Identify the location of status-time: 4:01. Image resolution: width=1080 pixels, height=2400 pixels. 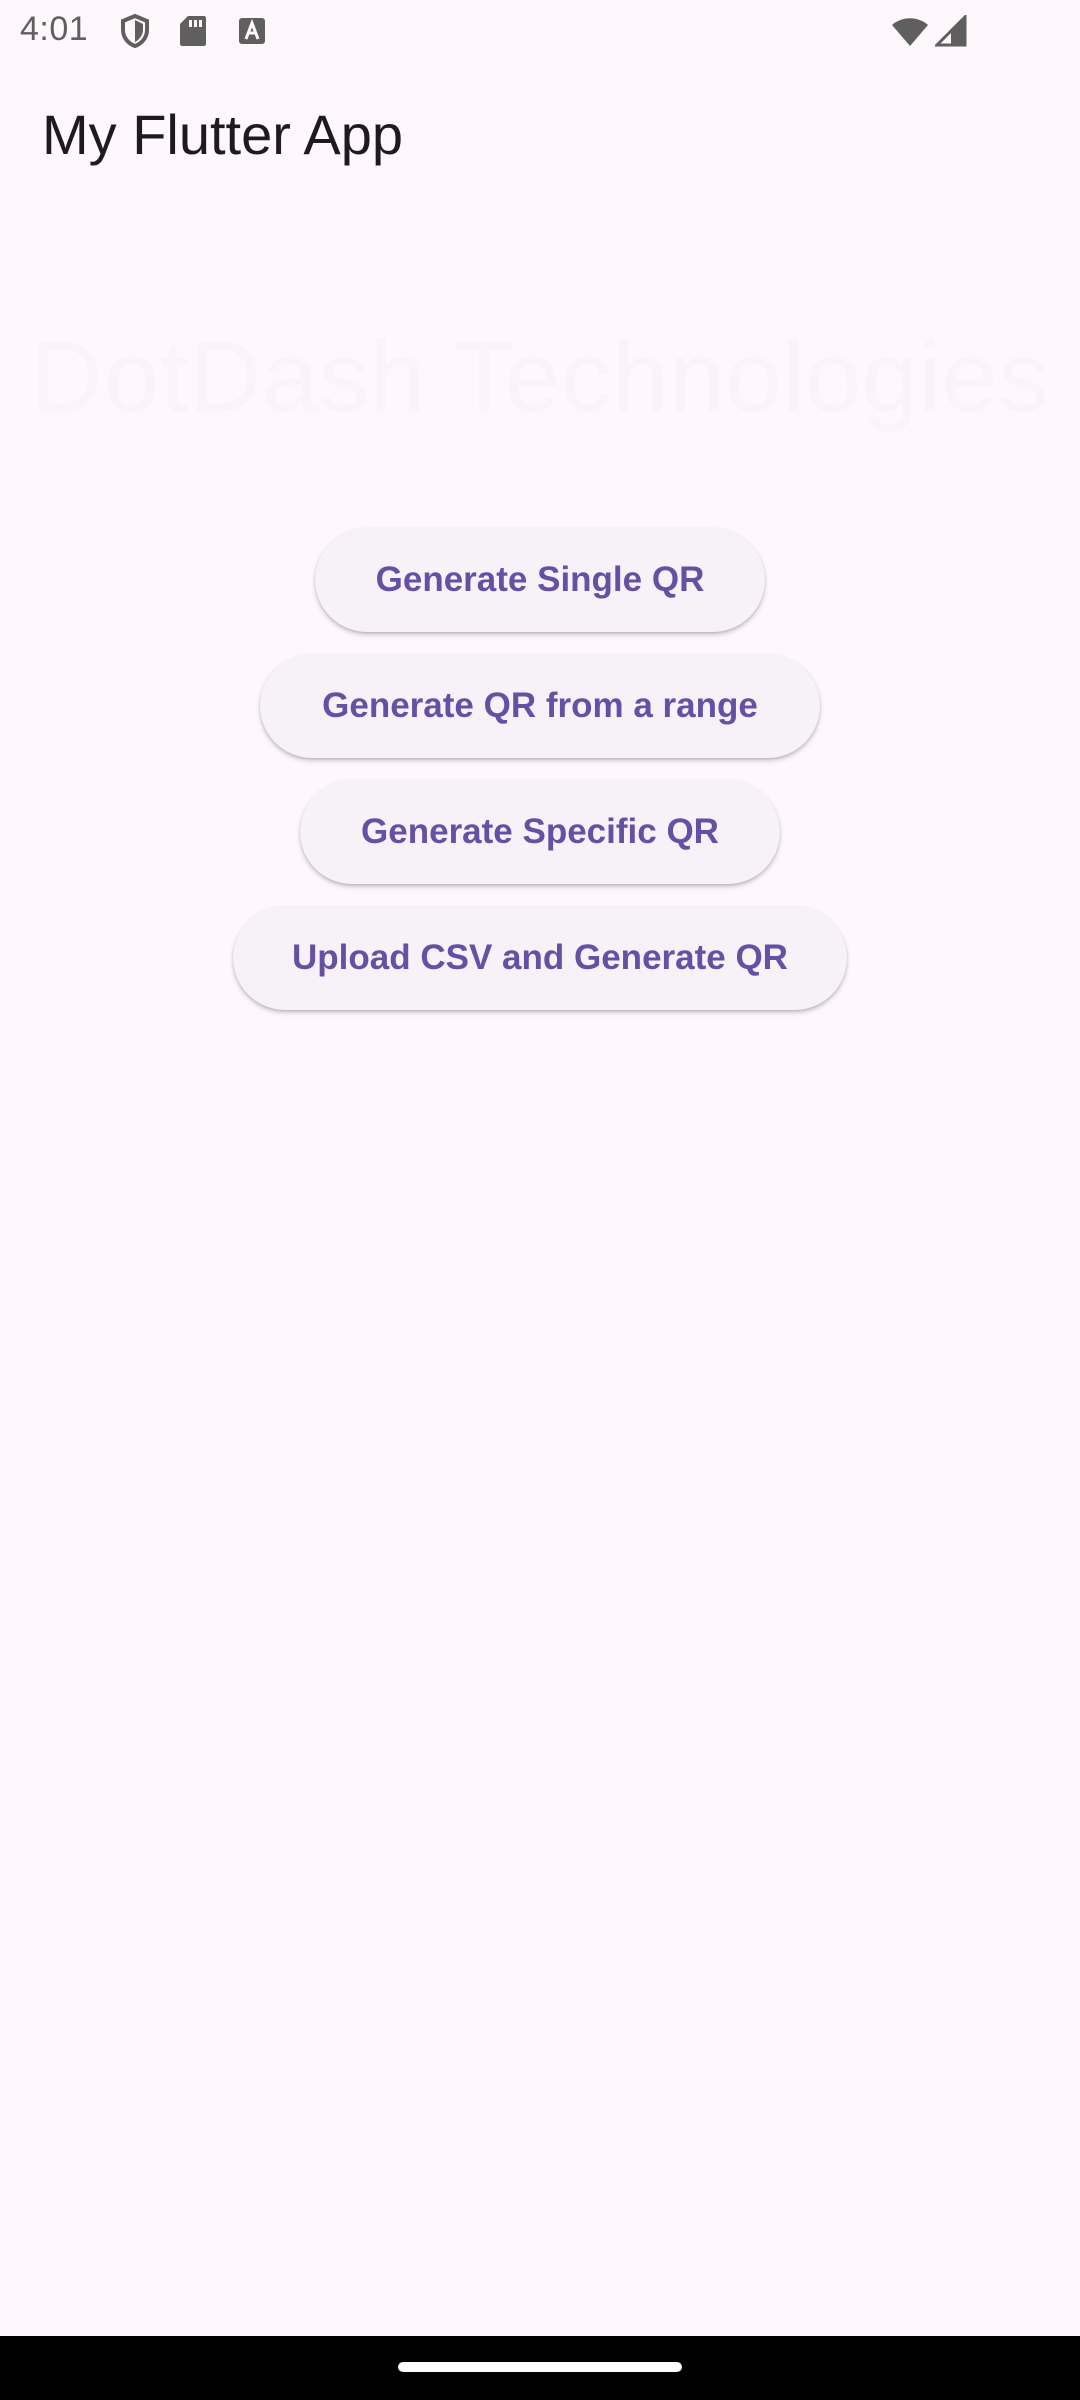
(54, 29).